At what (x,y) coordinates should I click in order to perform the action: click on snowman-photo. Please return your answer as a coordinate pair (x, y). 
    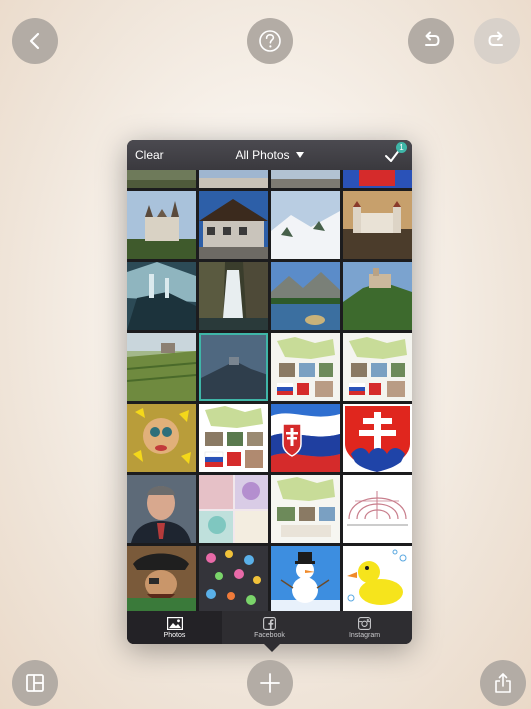
    Looking at the image, I should click on (305, 578).